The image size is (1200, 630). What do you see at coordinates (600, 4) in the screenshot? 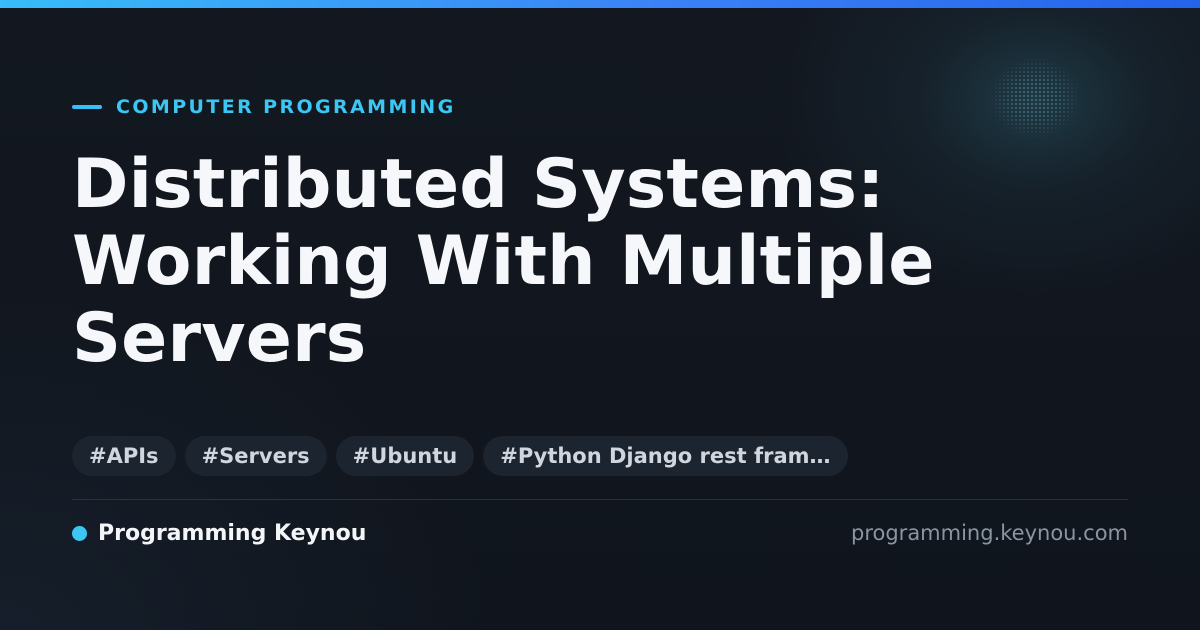
I see `accent-top-bar` at bounding box center [600, 4].